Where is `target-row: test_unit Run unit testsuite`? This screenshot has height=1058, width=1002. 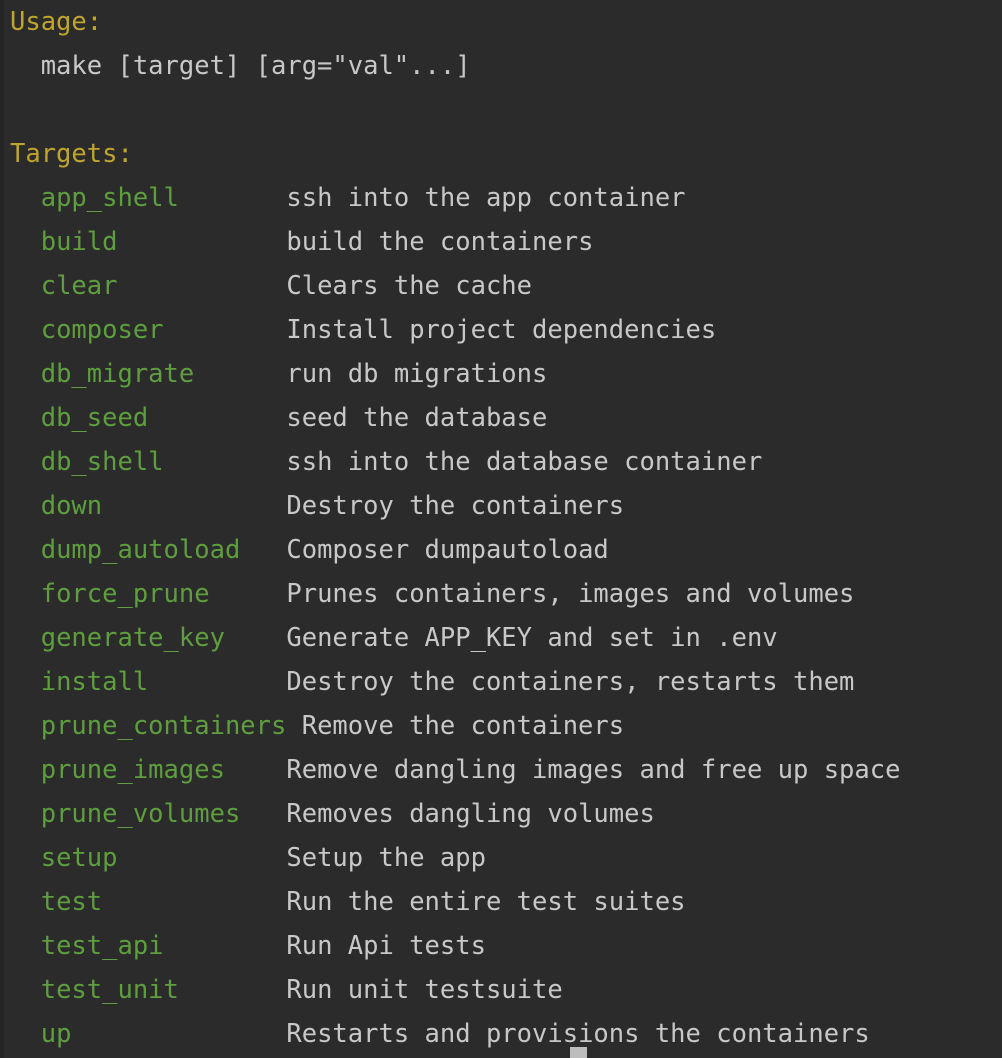 target-row: test_unit Run unit testsuite is located at coordinates (501, 990).